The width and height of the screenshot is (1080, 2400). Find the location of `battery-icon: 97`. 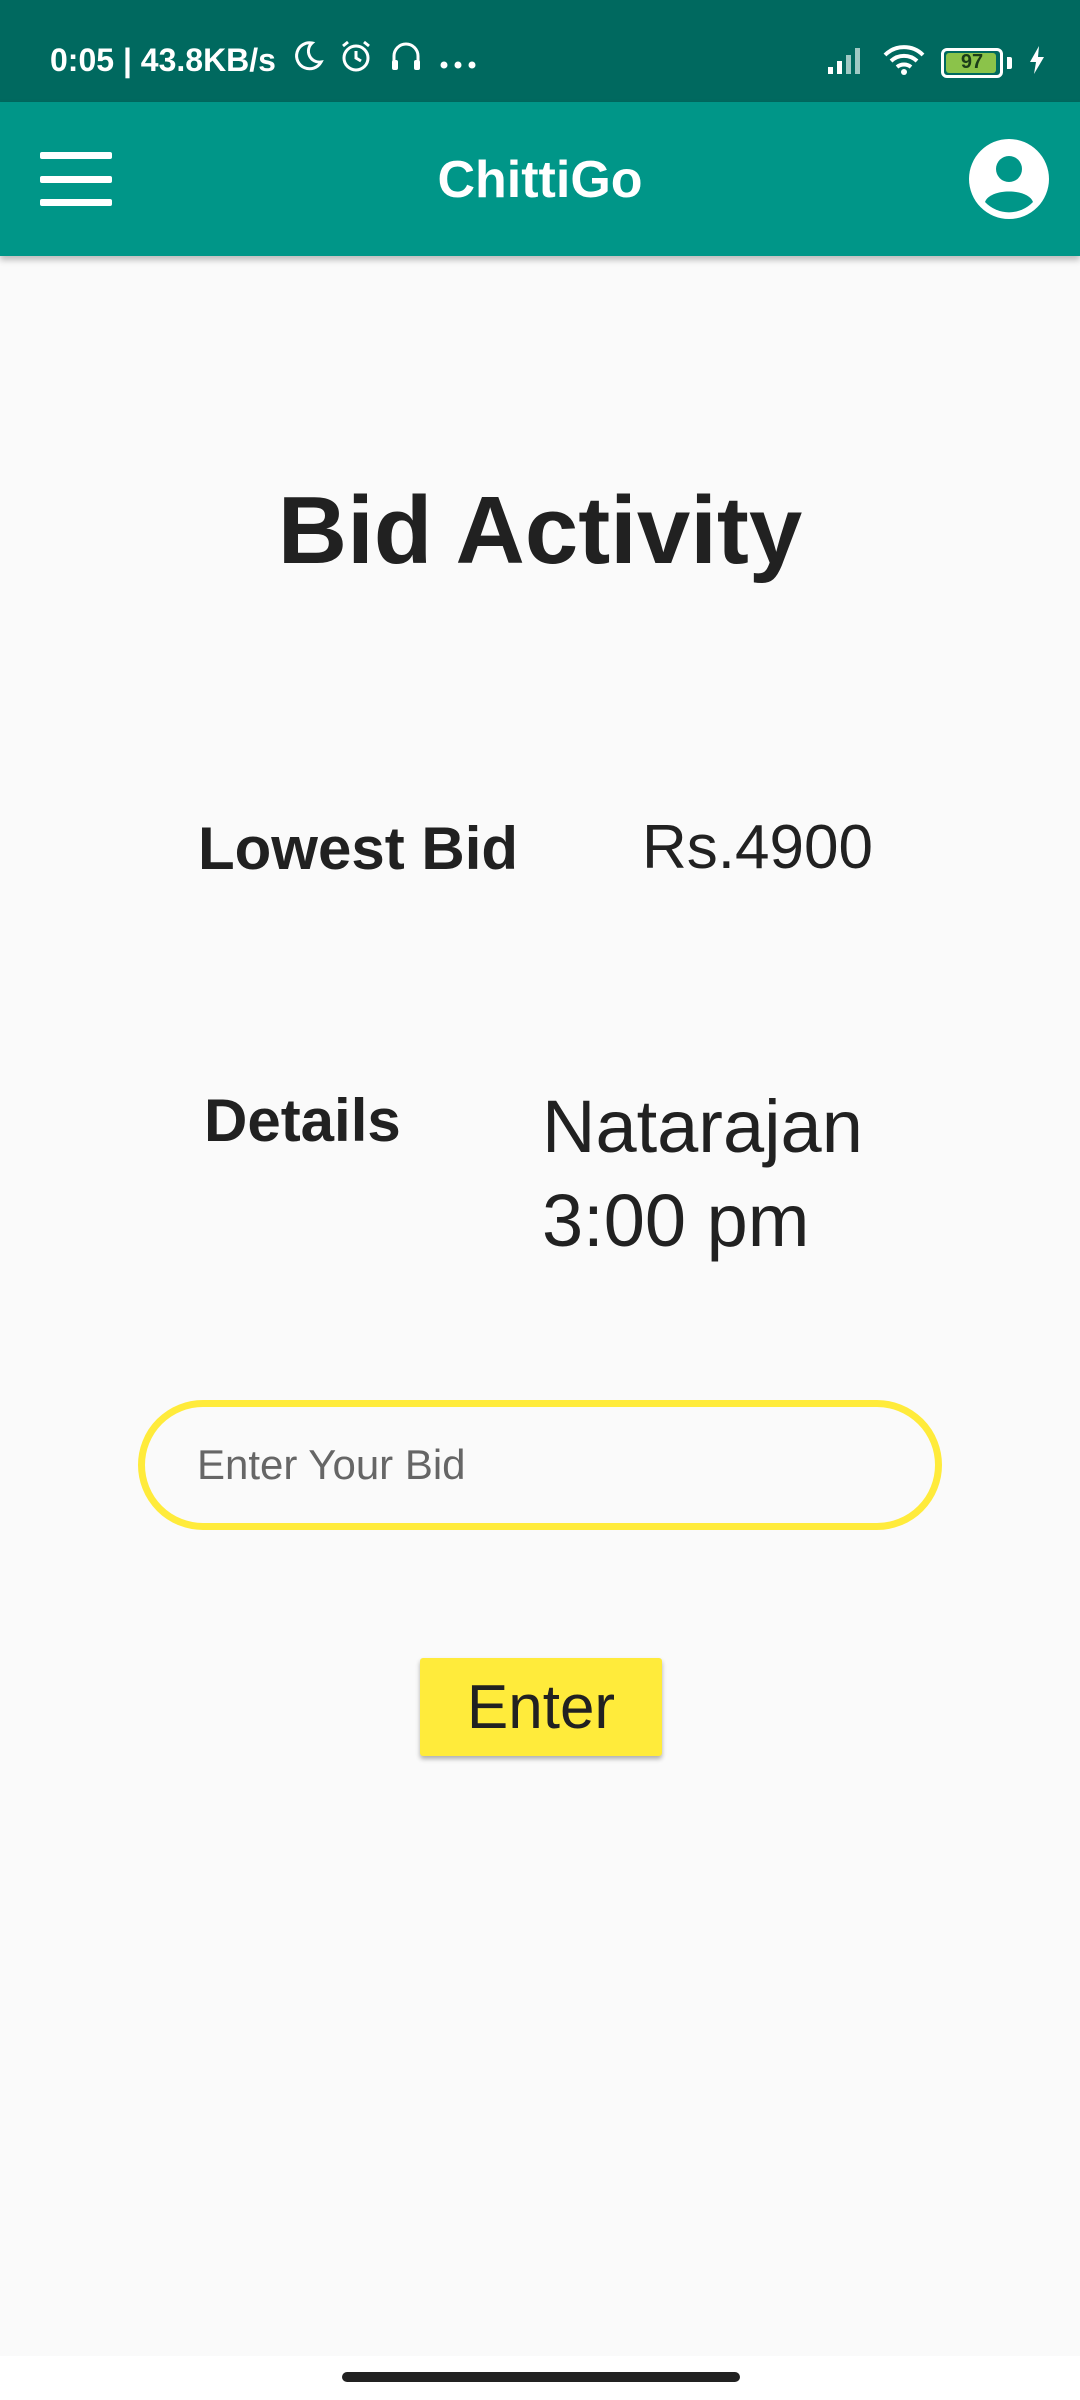

battery-icon: 97 is located at coordinates (972, 62).